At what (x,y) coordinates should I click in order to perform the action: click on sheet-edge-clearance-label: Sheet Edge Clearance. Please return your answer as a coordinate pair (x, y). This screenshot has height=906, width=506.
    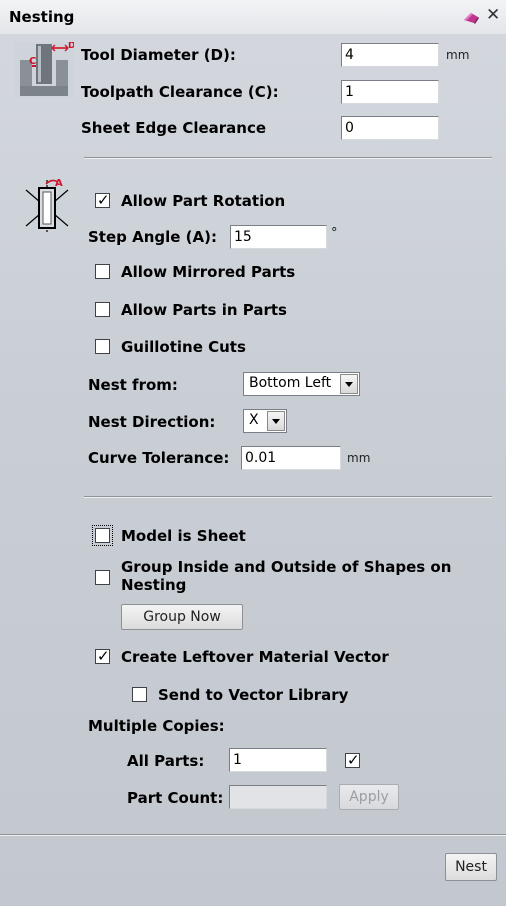
    Looking at the image, I should click on (174, 128).